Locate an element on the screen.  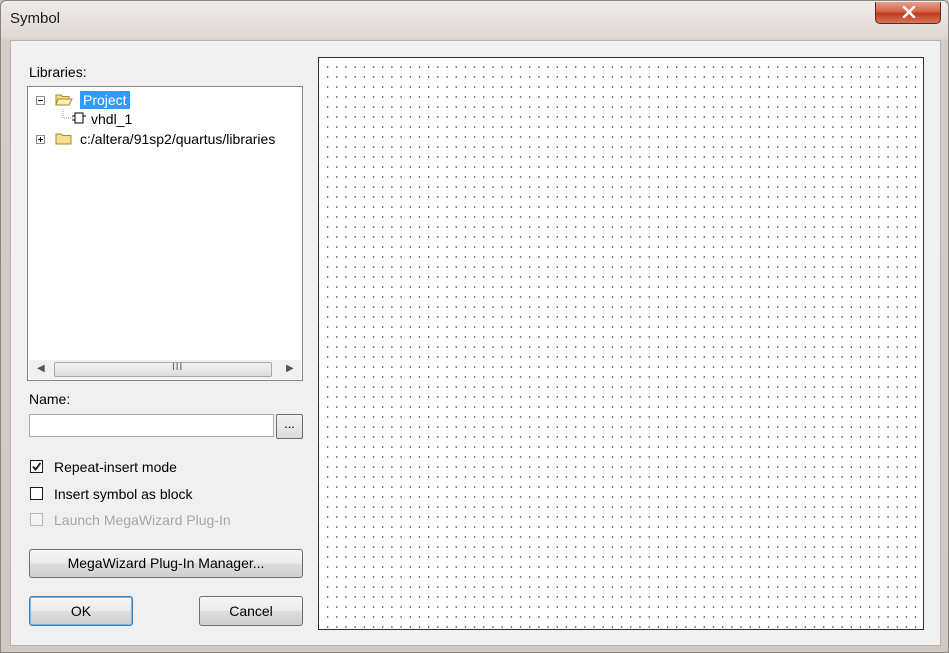
name-input is located at coordinates (151, 425).